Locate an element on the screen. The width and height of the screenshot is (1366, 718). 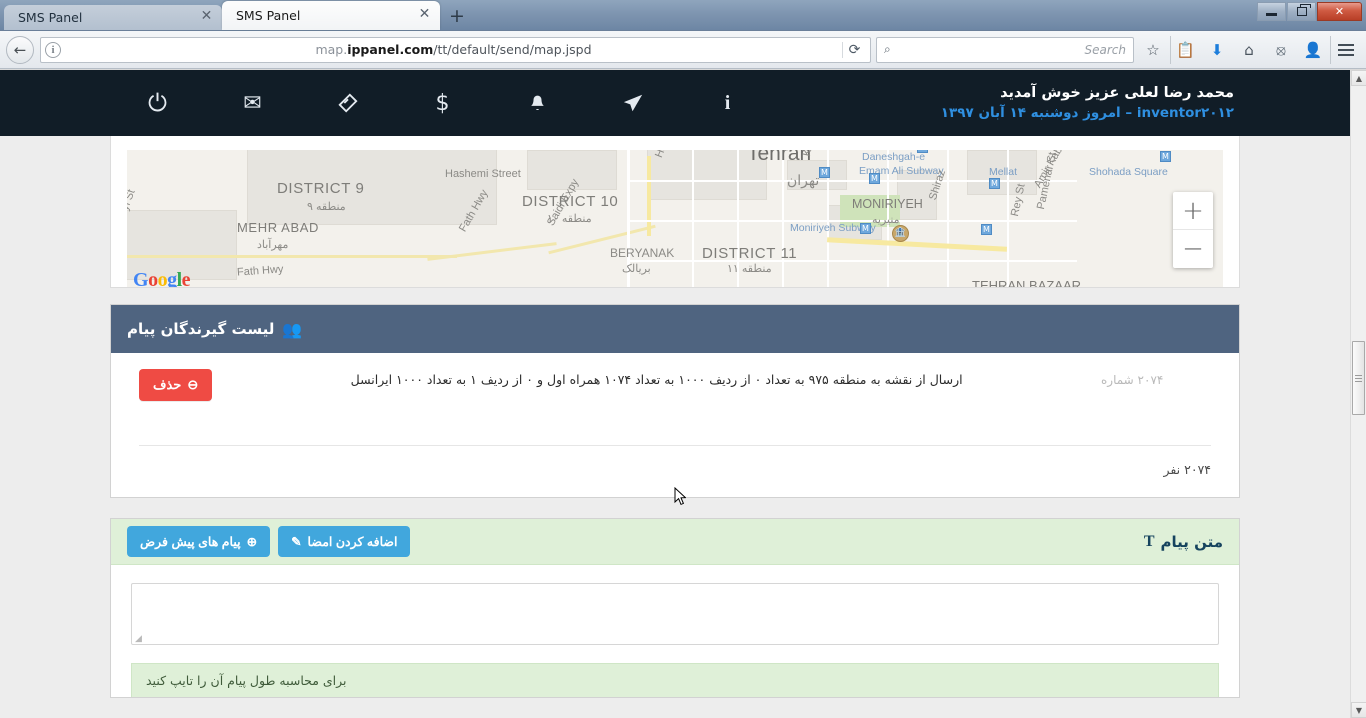
add-signature-button: اضافه کردن امضا ✎ is located at coordinates (344, 541).